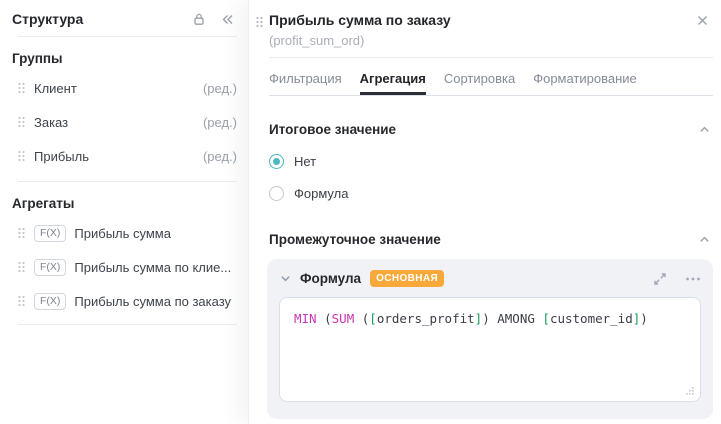 Image resolution: width=721 pixels, height=424 pixels. What do you see at coordinates (495, 193) in the screenshot?
I see `radio-option: Формула` at bounding box center [495, 193].